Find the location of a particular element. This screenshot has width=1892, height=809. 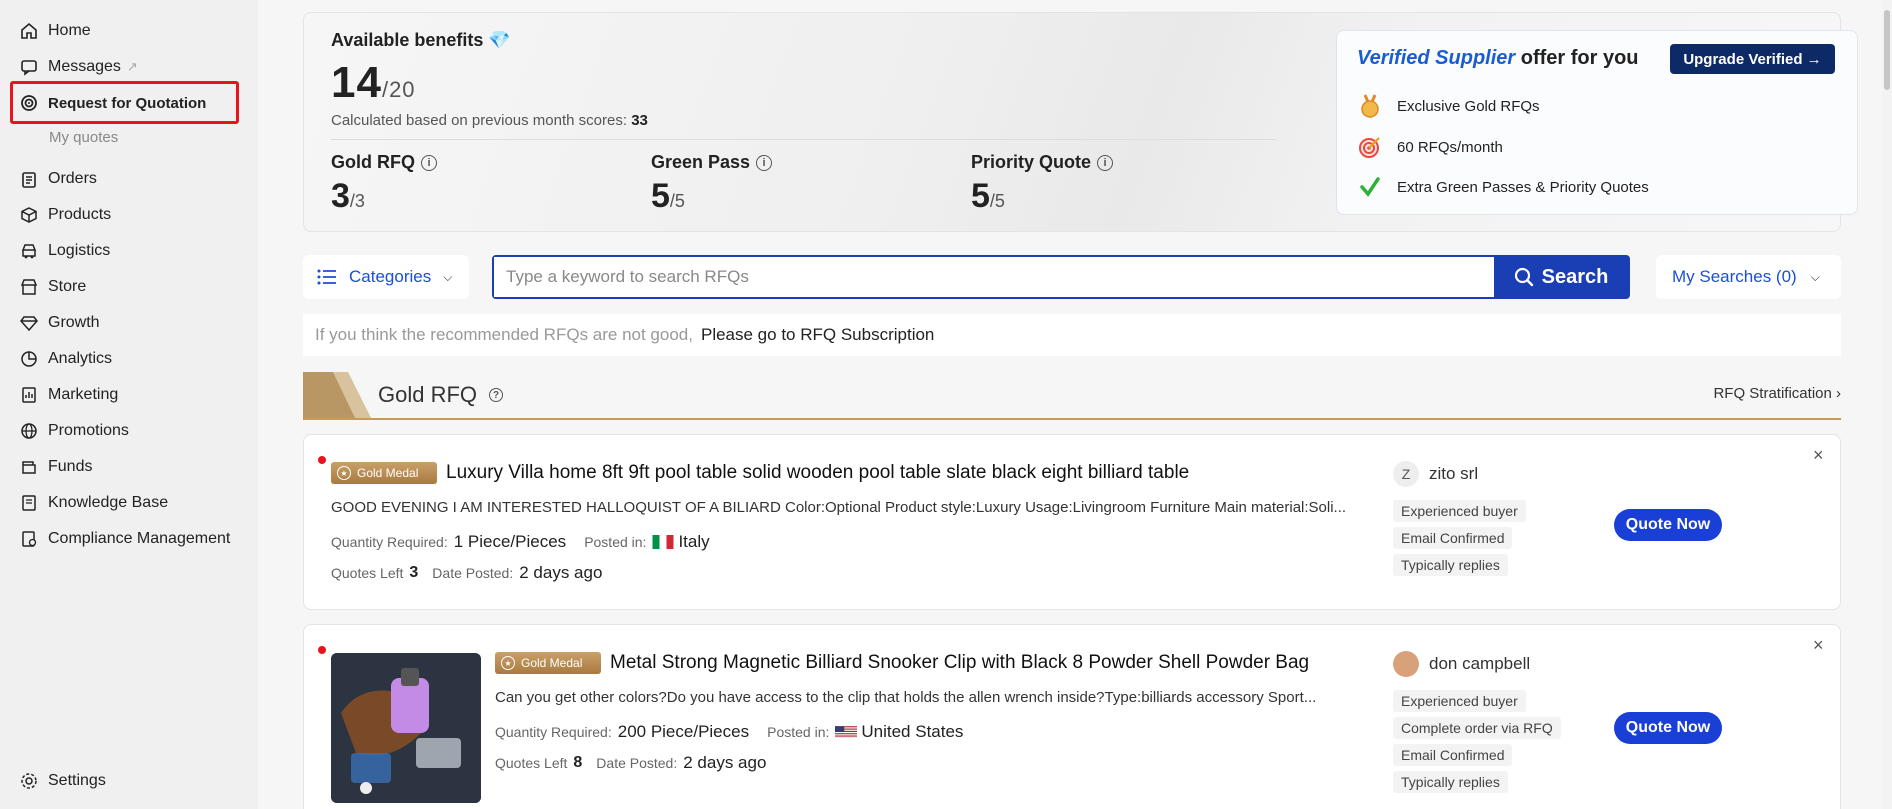

highlight-annotation is located at coordinates (124, 102).